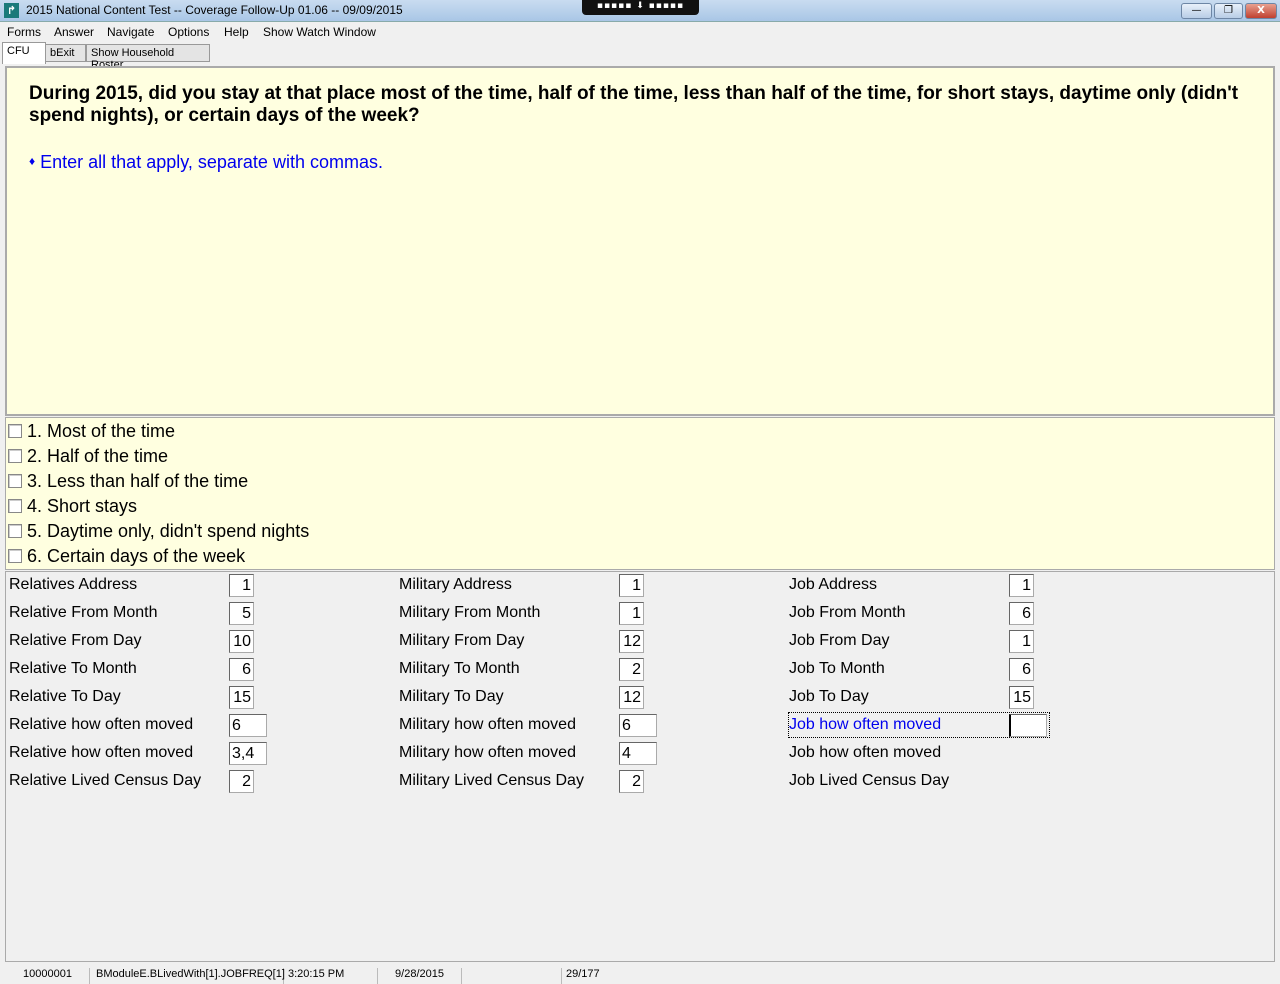 The height and width of the screenshot is (984, 1280). What do you see at coordinates (470, 612) in the screenshot?
I see `military-field-label: Military From Month` at bounding box center [470, 612].